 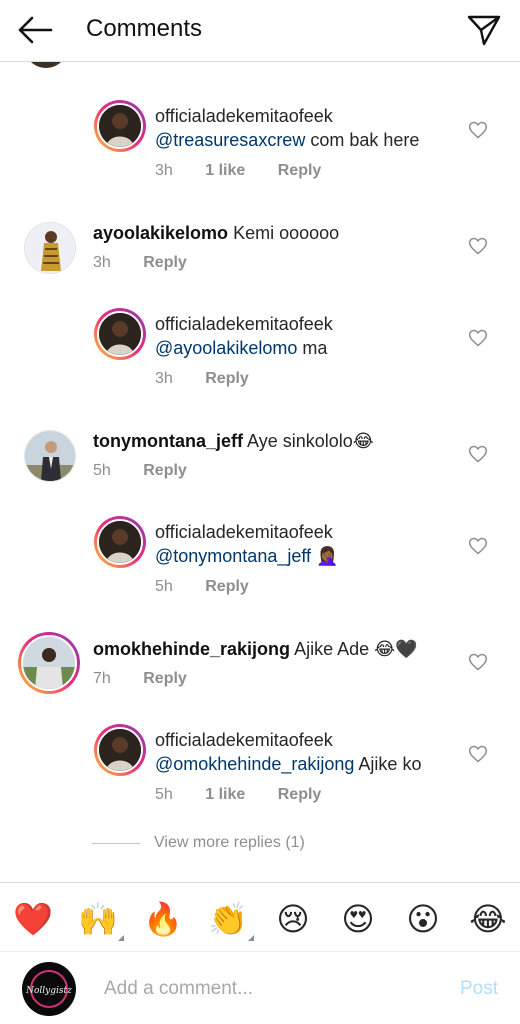 What do you see at coordinates (423, 919) in the screenshot?
I see `surprised-face-emoji: 😮` at bounding box center [423, 919].